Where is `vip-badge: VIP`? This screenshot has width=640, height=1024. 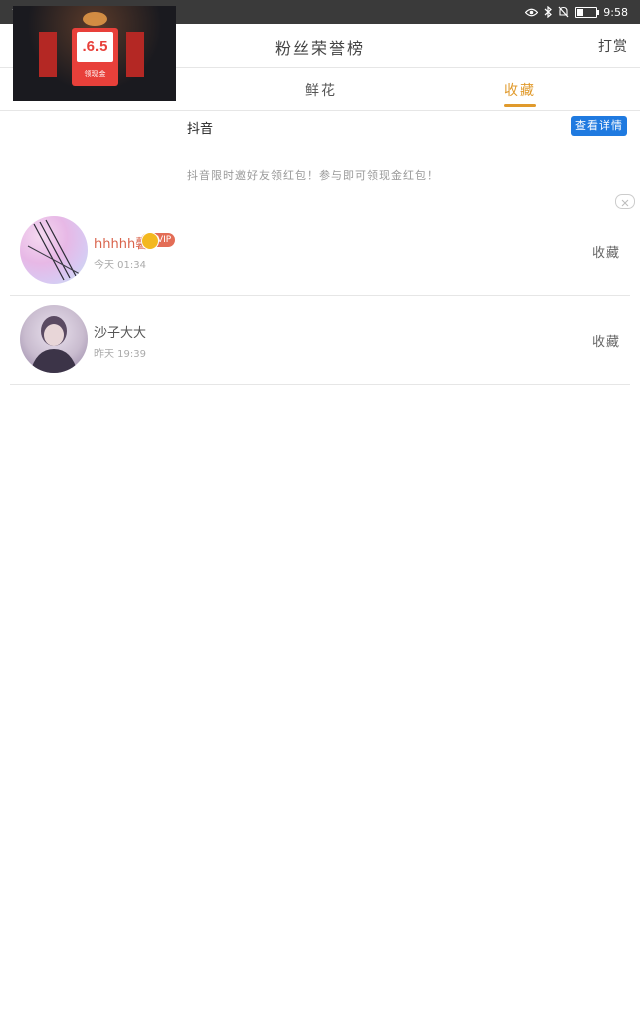 vip-badge: VIP is located at coordinates (158, 241).